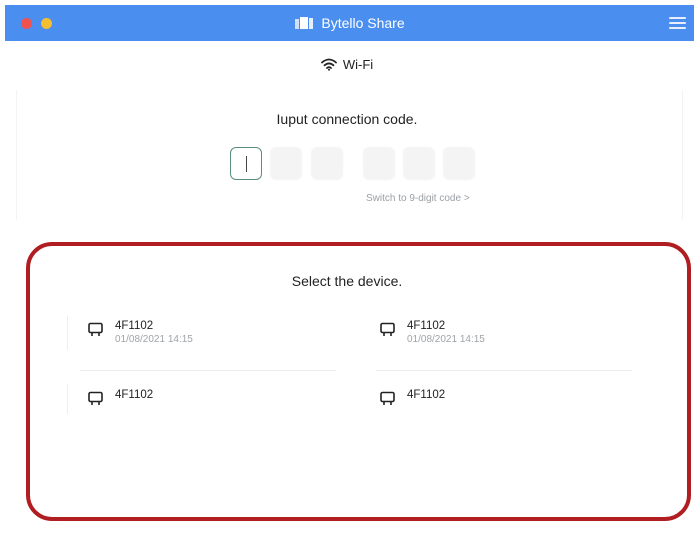 The width and height of the screenshot is (694, 543). I want to click on wifi-icon, so click(328, 64).